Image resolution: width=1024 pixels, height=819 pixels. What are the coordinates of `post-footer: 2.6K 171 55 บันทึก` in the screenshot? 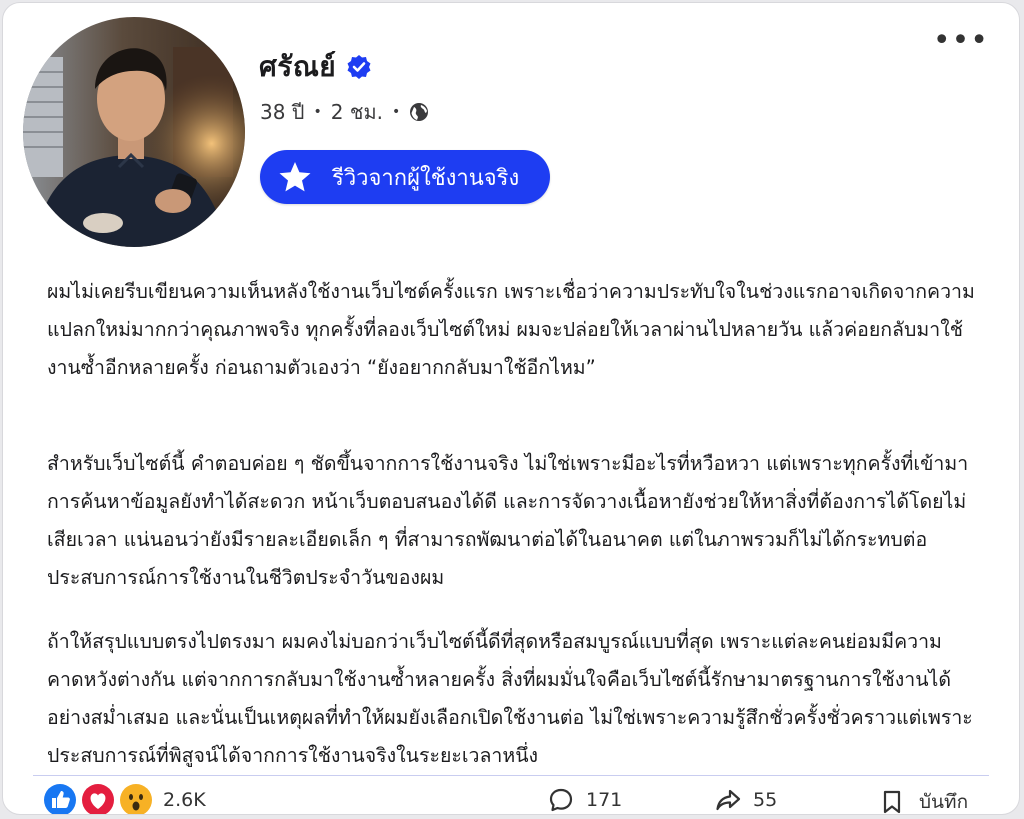 It's located at (511, 797).